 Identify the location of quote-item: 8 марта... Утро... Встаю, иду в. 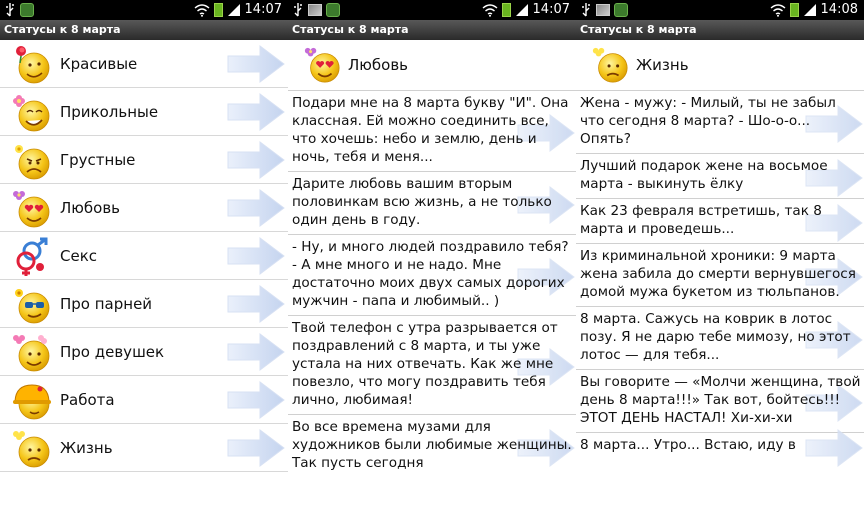
(720, 448).